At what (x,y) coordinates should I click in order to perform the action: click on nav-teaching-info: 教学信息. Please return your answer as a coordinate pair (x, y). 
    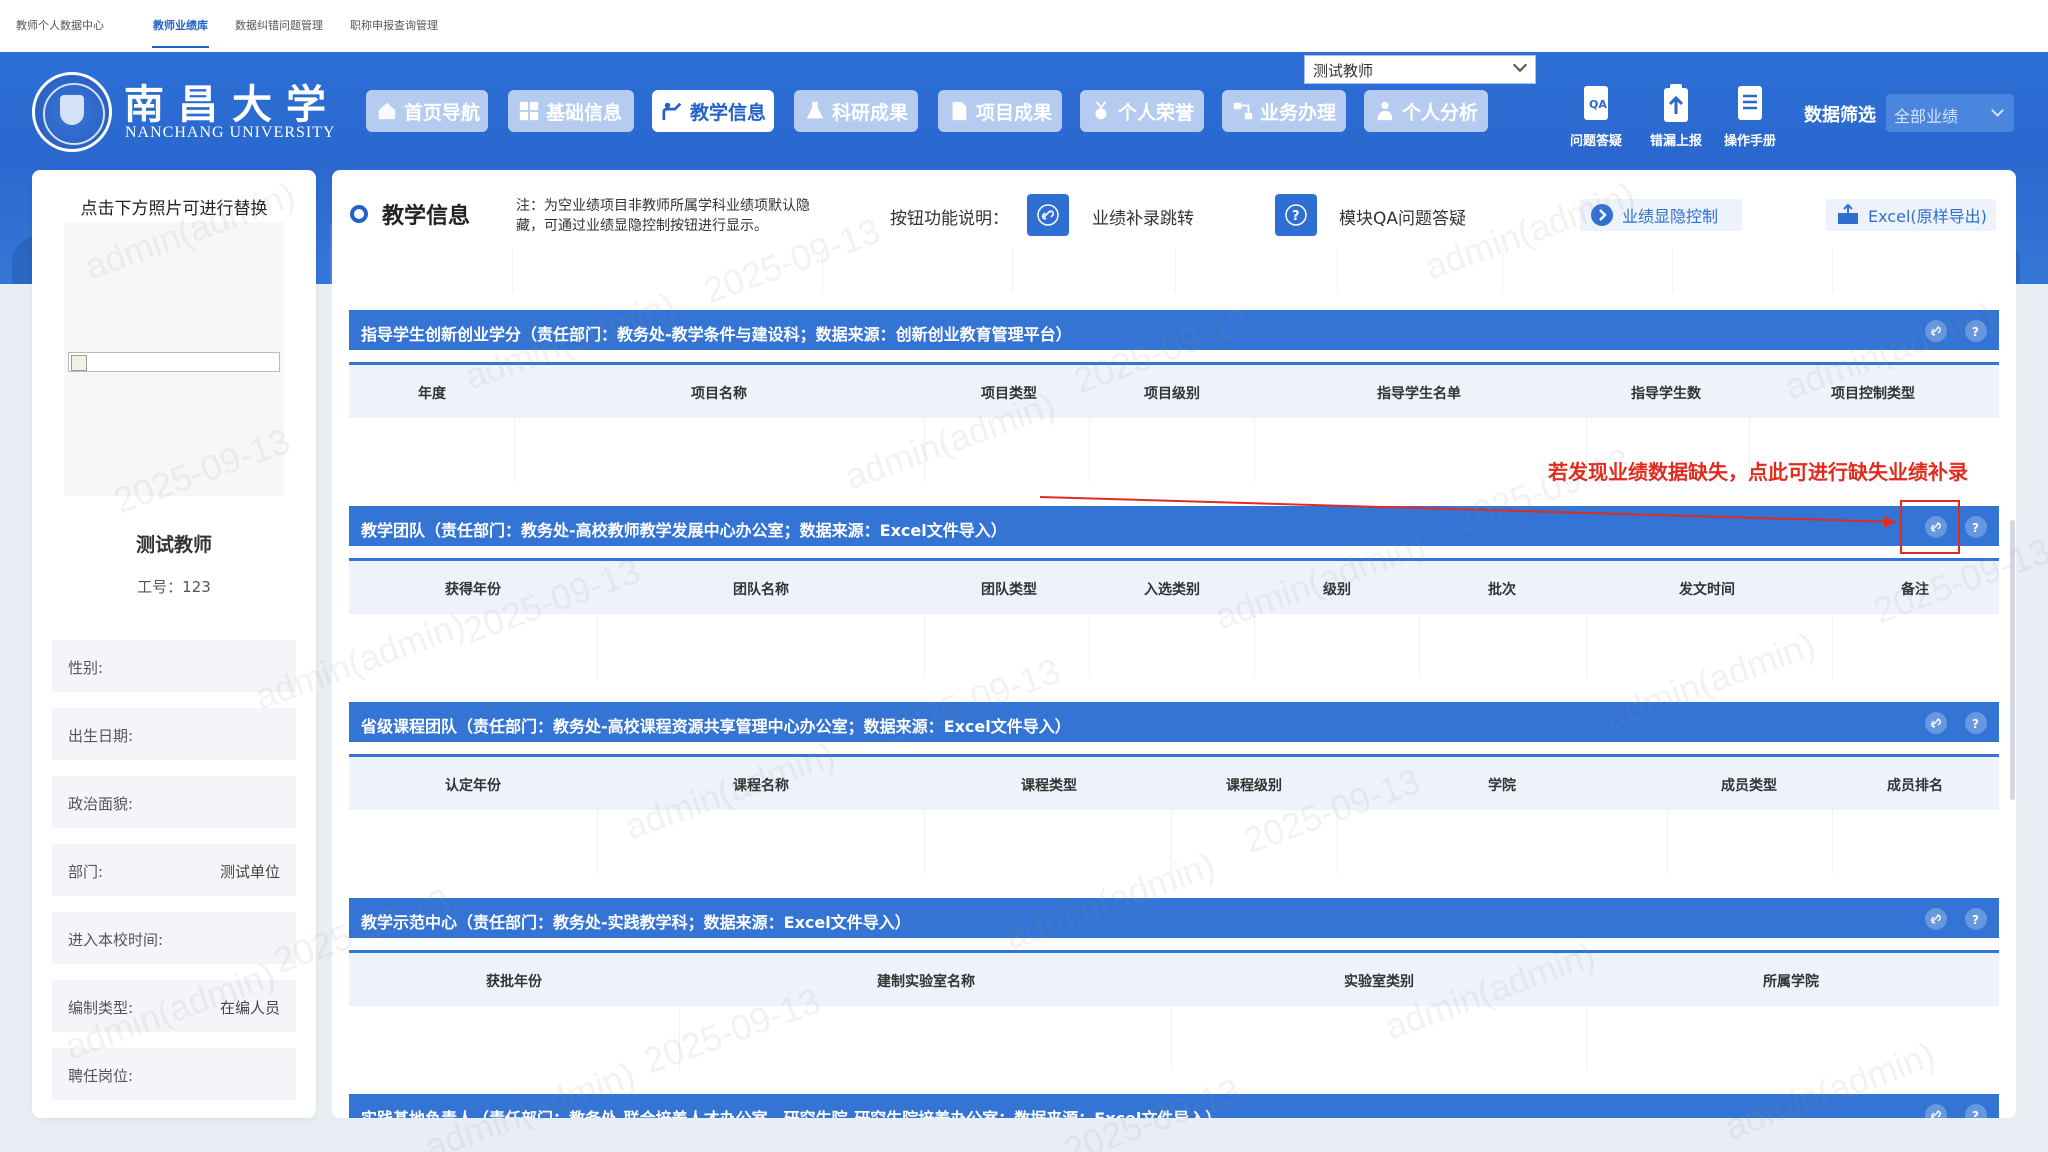
    Looking at the image, I should click on (713, 111).